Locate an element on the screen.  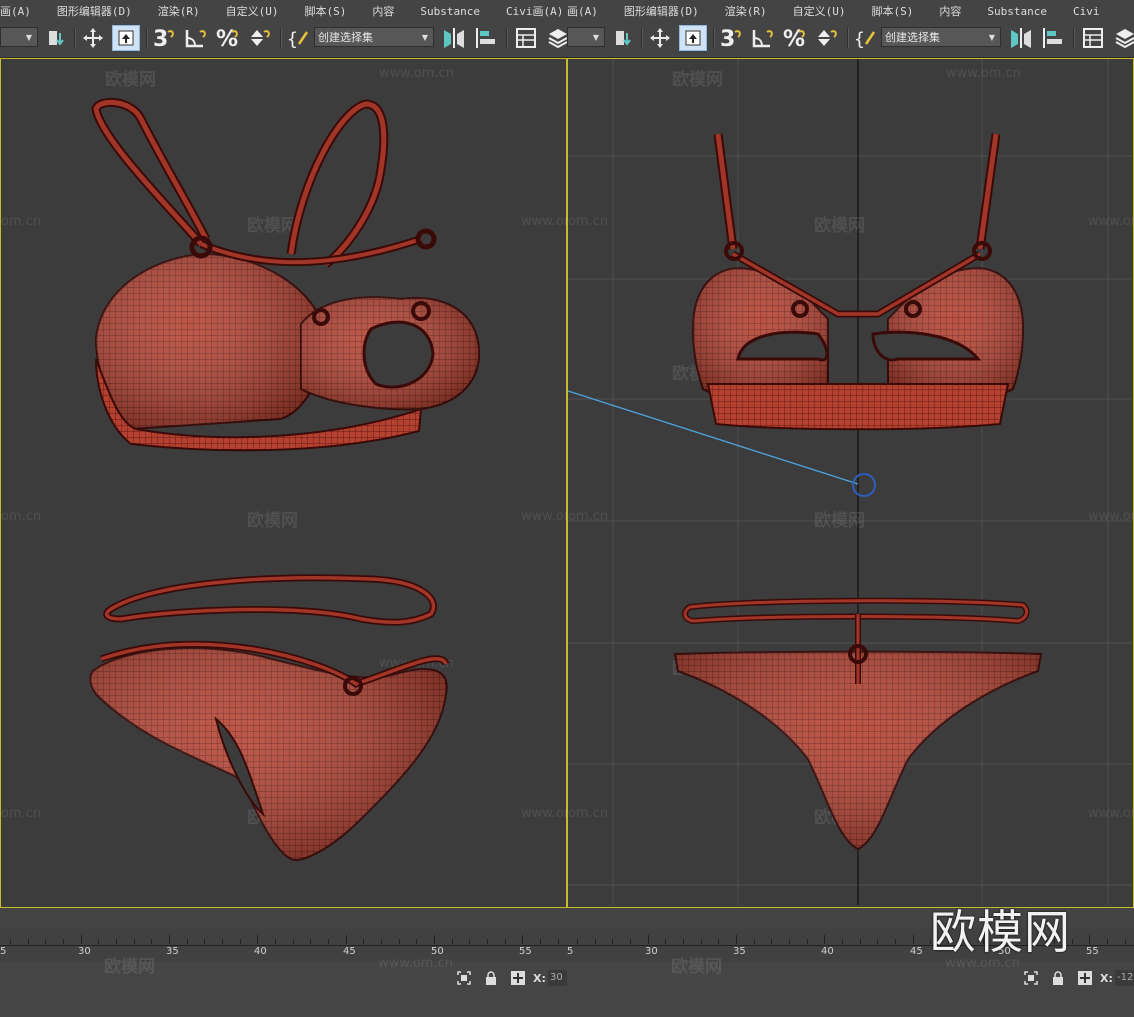
time-slider: 5 30 35 40 45 50 55 is located at coordinates (283, 945).